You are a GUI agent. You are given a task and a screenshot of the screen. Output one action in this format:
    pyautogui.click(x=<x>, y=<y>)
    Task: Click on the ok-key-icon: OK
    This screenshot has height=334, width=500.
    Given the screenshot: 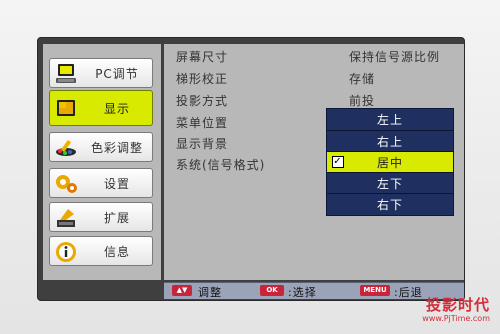 What is the action you would take?
    pyautogui.click(x=272, y=290)
    